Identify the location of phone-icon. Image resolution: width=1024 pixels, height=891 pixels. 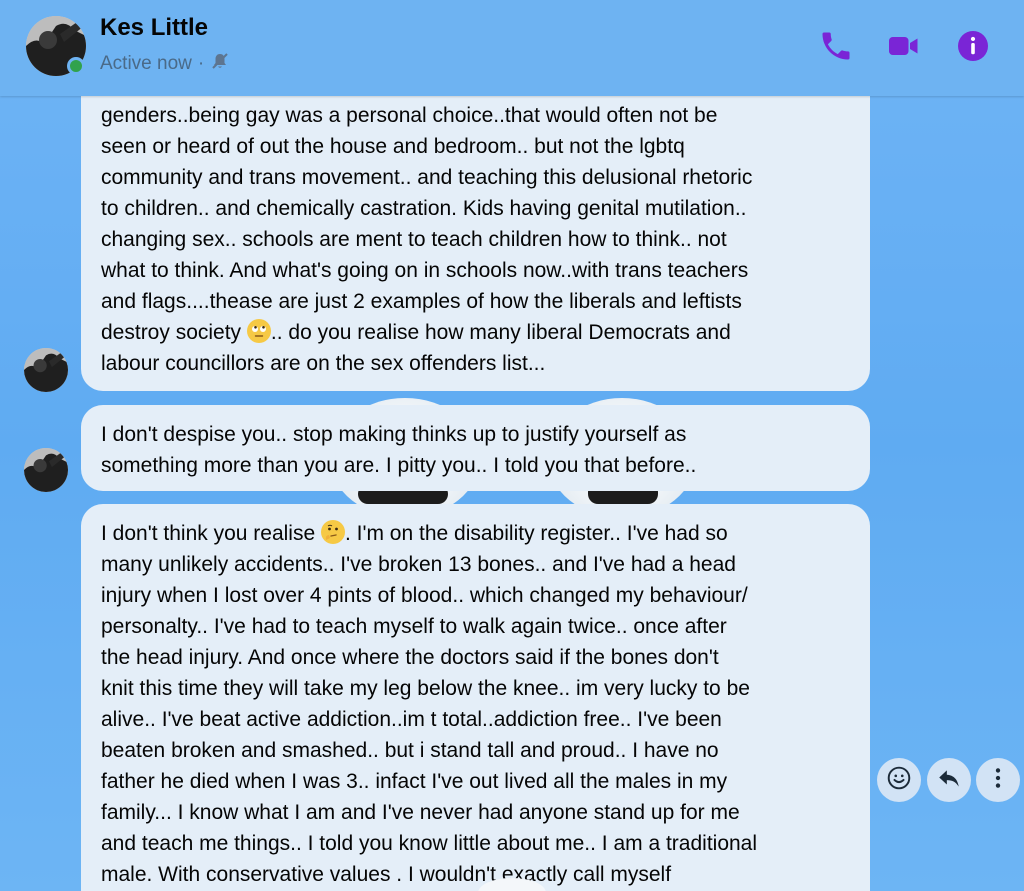
(836, 46).